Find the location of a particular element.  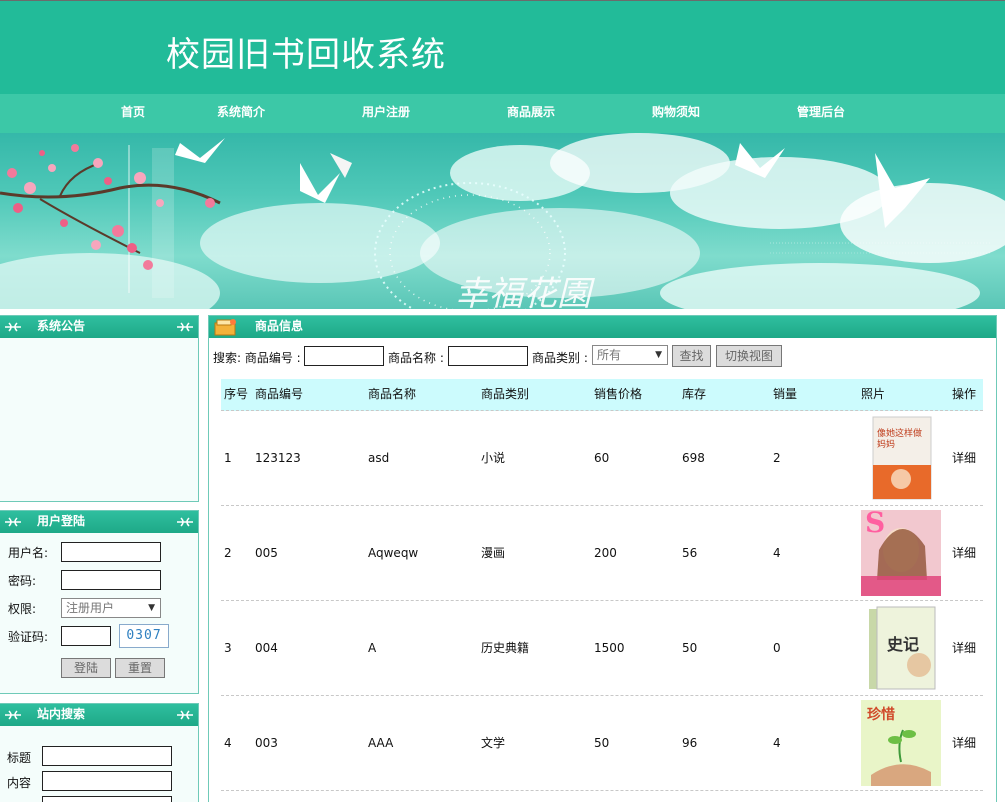

column-header-price: 销售价格 is located at coordinates (618, 394).